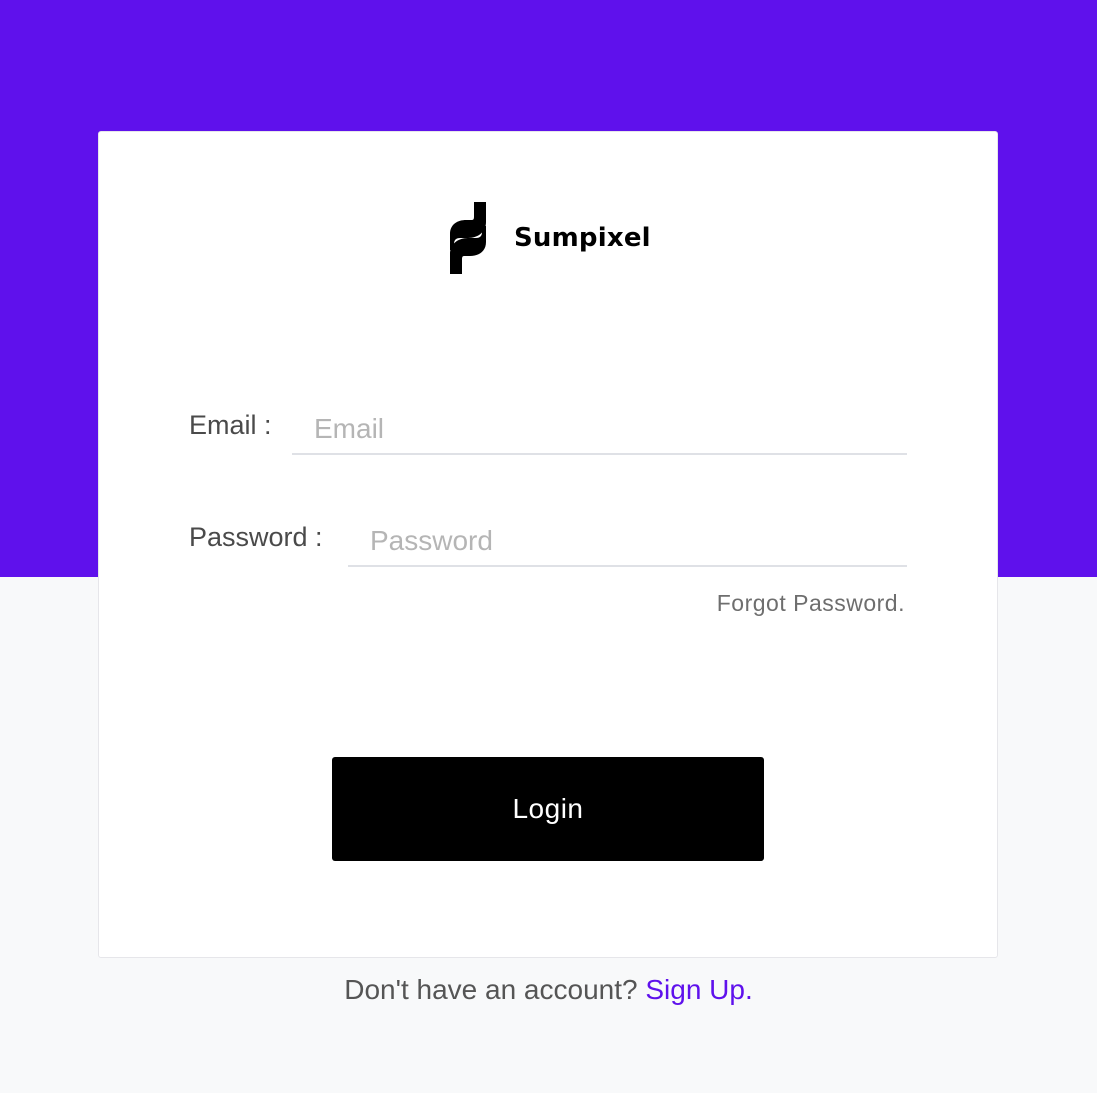 This screenshot has height=1093, width=1097. Describe the element at coordinates (582, 238) in the screenshot. I see `brand-name: Sumpixel` at that location.